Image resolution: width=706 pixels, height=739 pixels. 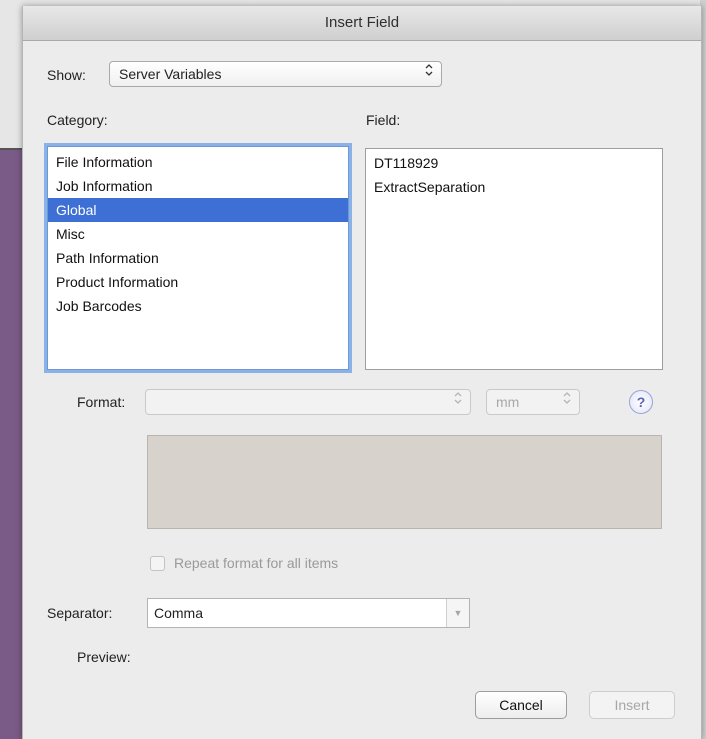 What do you see at coordinates (275, 74) in the screenshot?
I see `show-popup: Server Variables` at bounding box center [275, 74].